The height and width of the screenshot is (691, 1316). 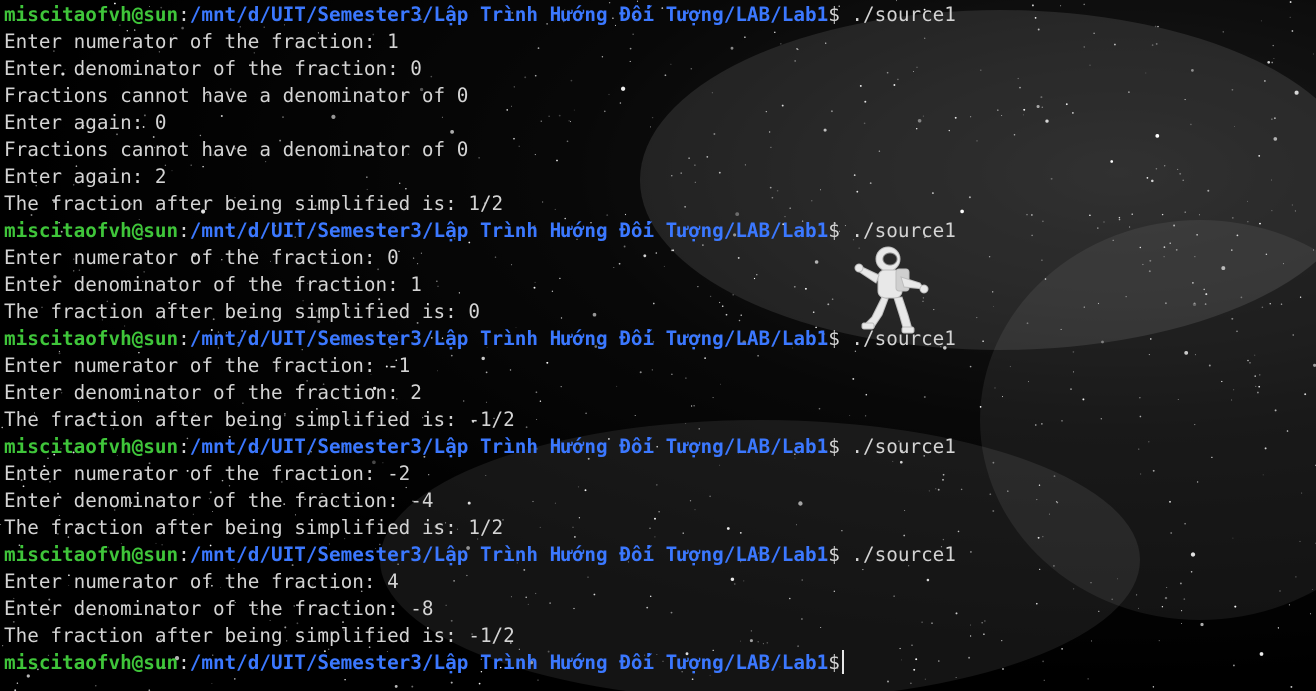 I want to click on prompt-symbol: $, so click(x=834, y=446).